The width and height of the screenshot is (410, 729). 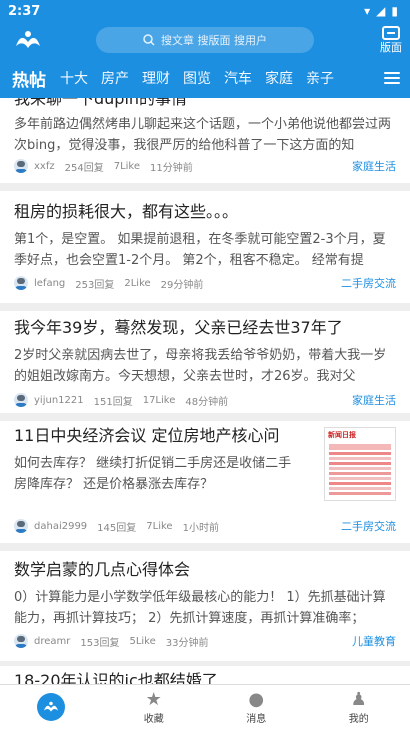 I want to click on home-logo-icon, so click(x=51, y=707).